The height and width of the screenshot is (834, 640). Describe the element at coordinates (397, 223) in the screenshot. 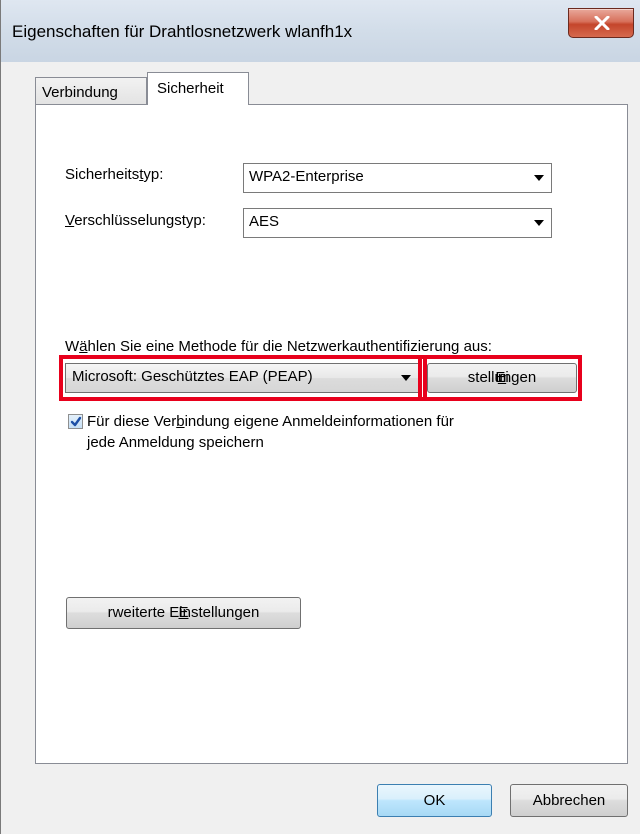

I see `encryption-type-select: AES` at that location.